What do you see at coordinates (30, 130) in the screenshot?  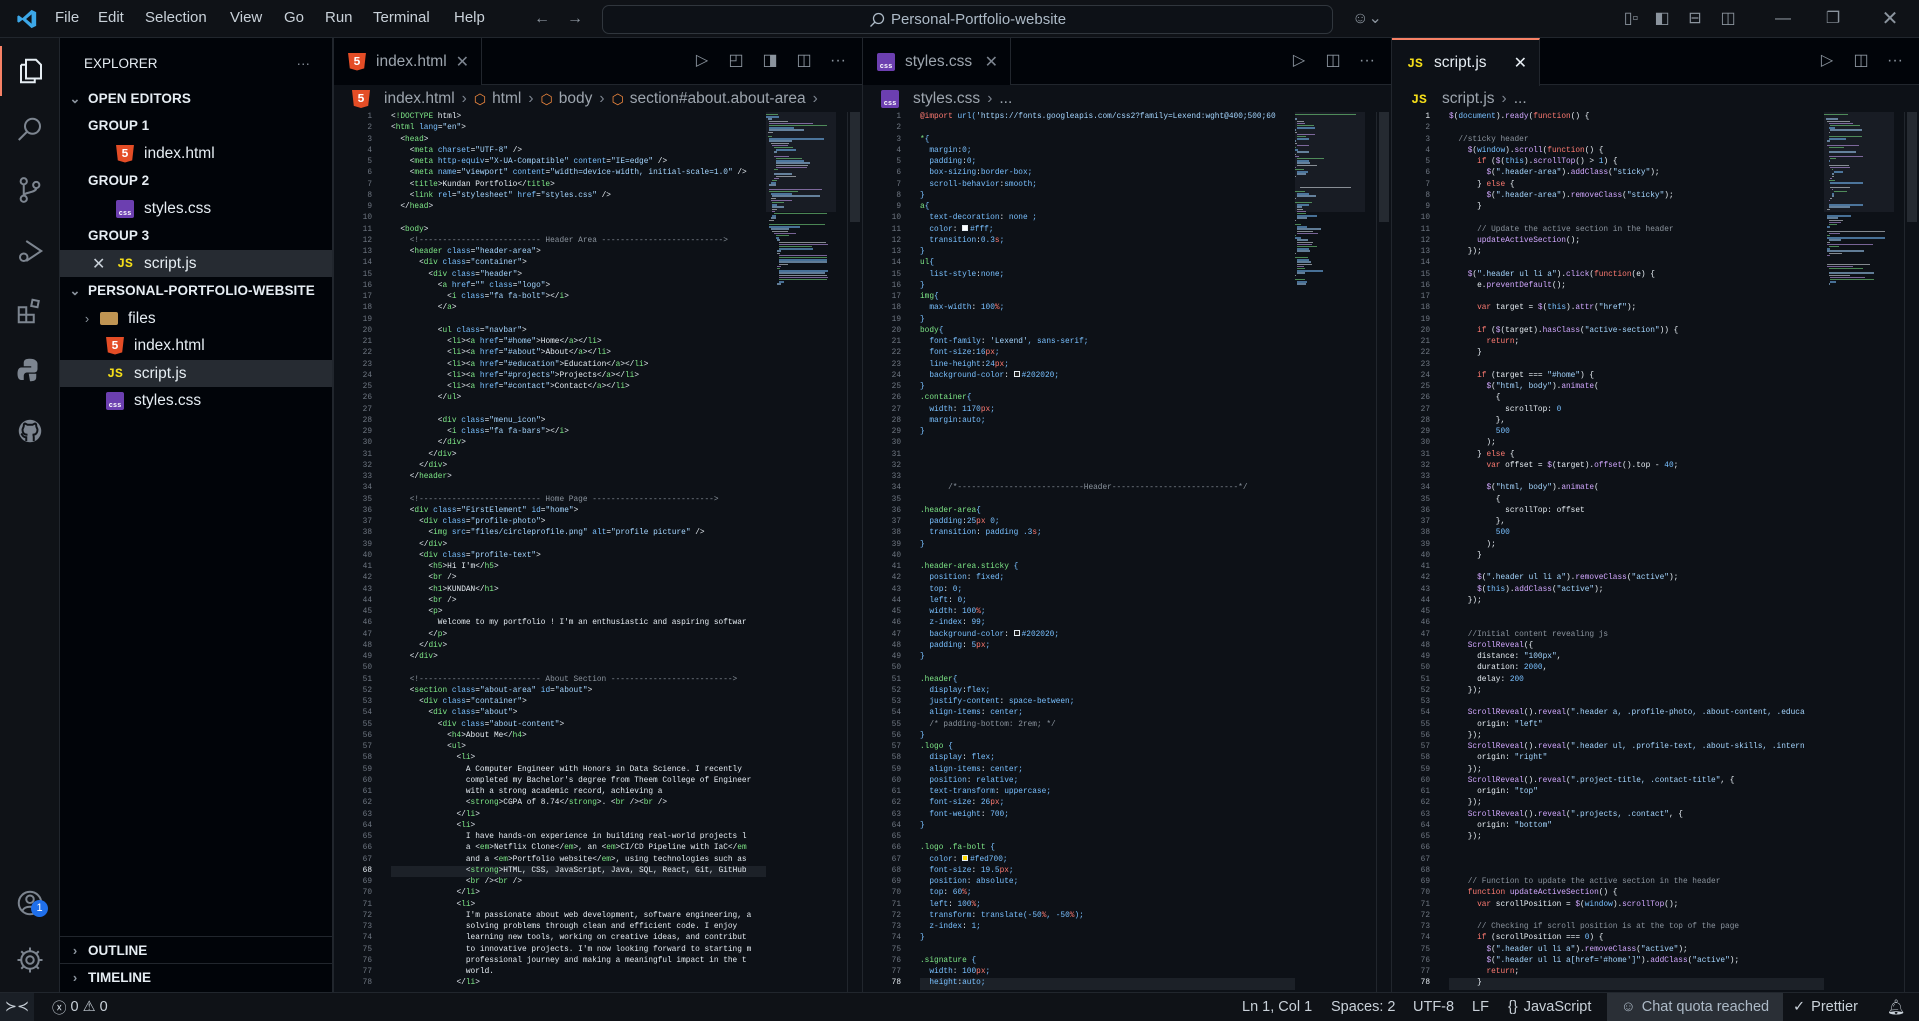 I see `search-view-icon` at bounding box center [30, 130].